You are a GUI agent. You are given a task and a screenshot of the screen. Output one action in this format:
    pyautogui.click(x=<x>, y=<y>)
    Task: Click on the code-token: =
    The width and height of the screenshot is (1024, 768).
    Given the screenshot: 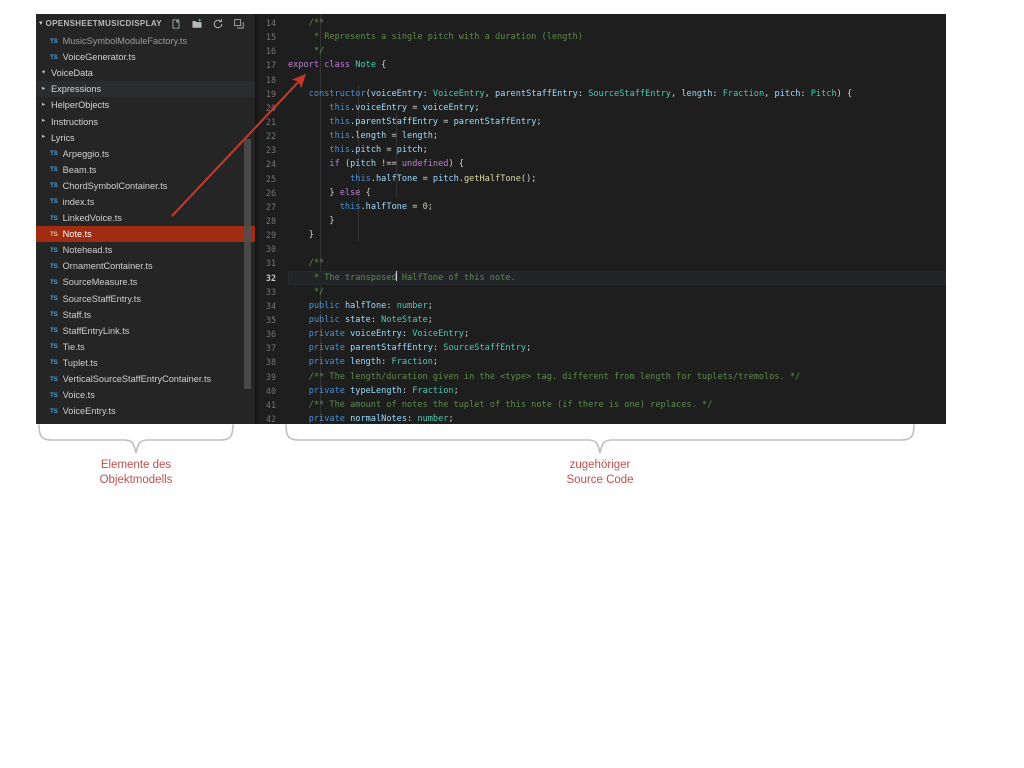 What is the action you would take?
    pyautogui.click(x=394, y=136)
    